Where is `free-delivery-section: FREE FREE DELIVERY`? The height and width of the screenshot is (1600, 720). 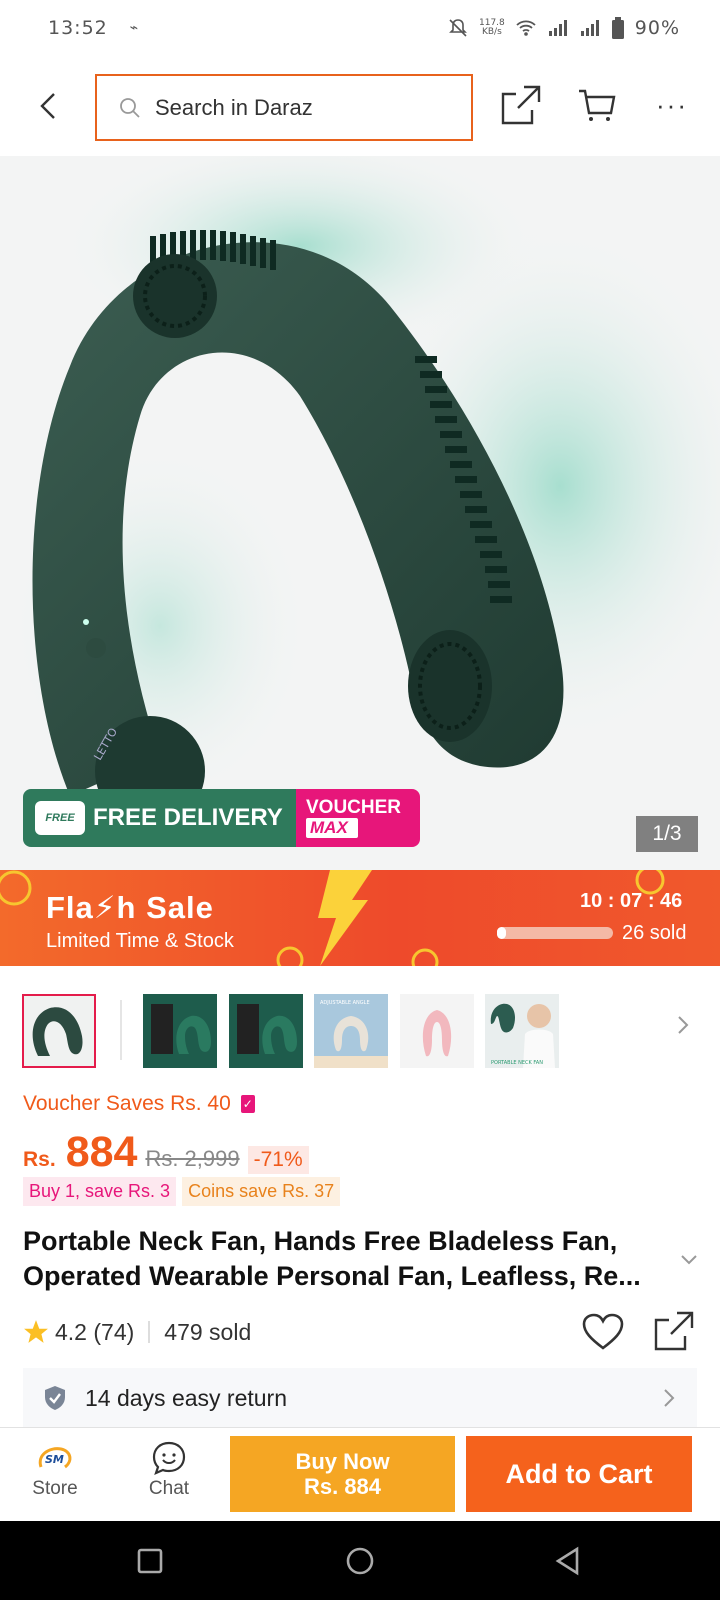 free-delivery-section: FREE FREE DELIVERY is located at coordinates (159, 818).